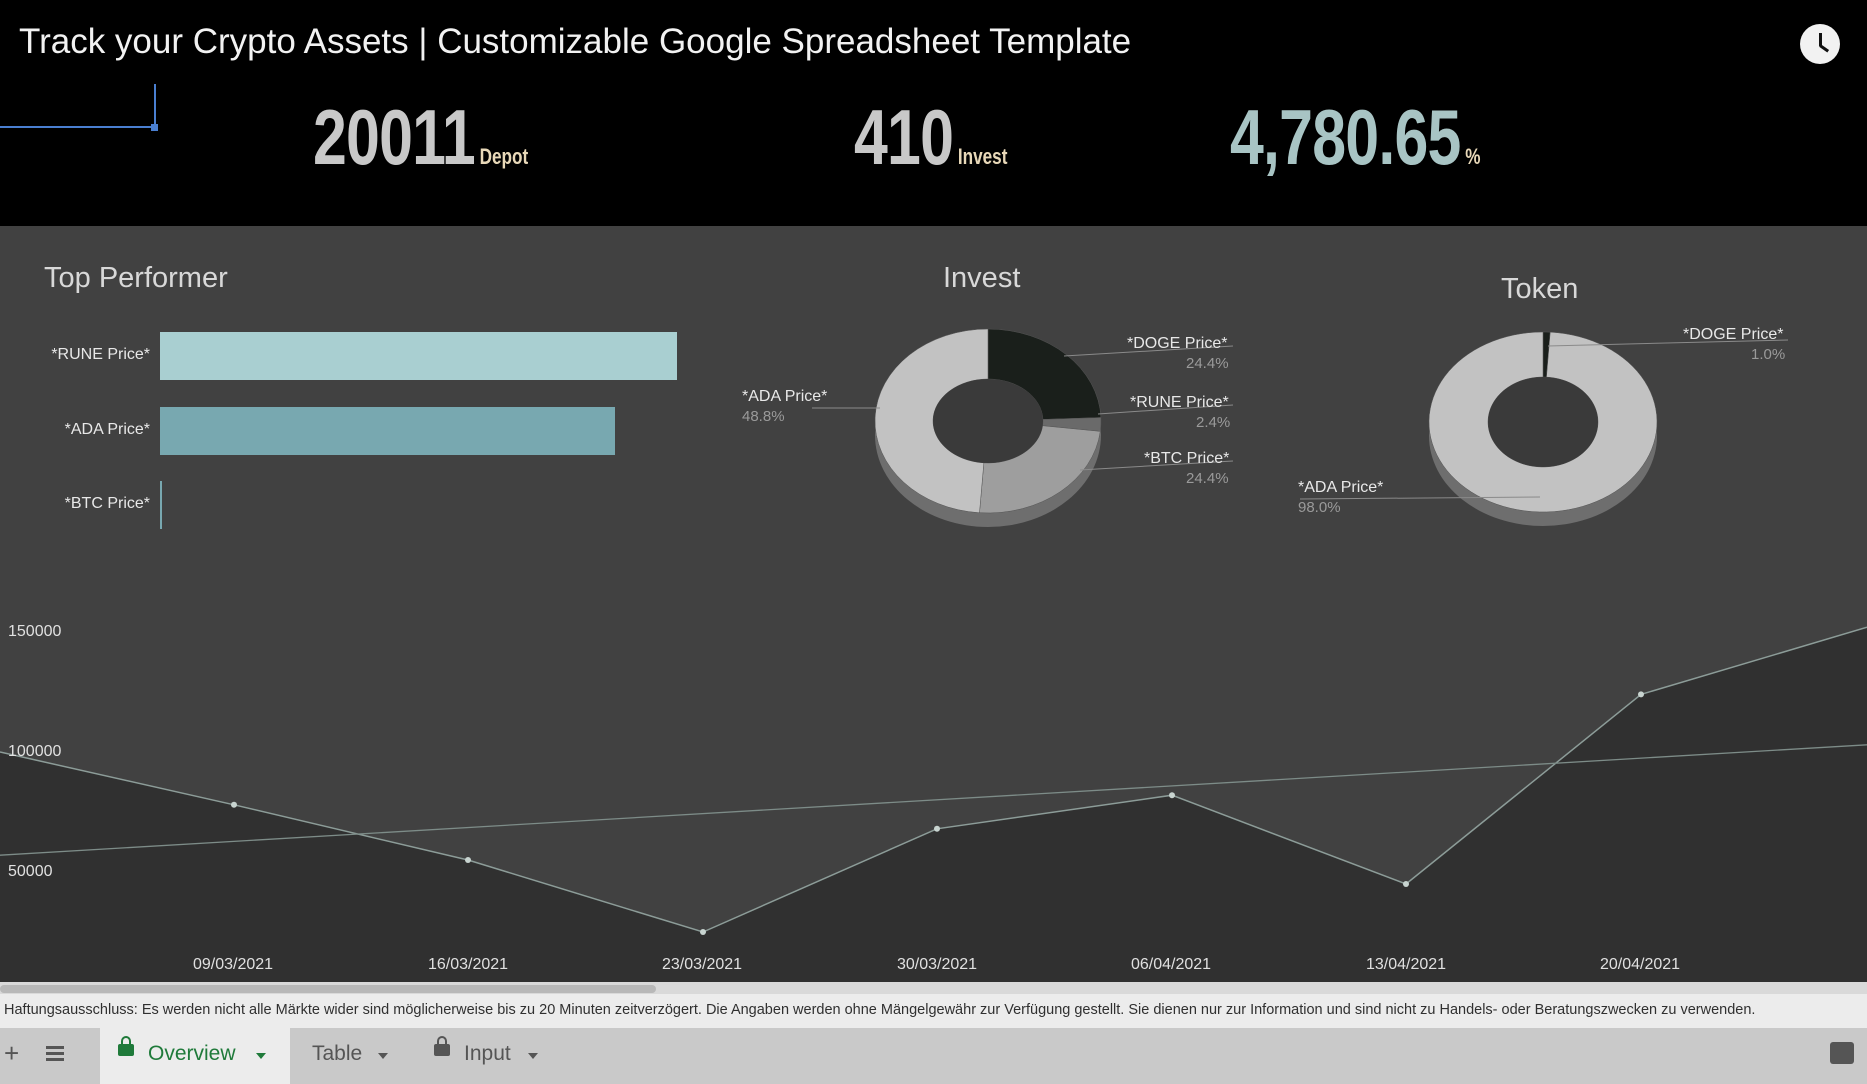 The image size is (1867, 1084). I want to click on x-tick-5: 06/04/2021, so click(1171, 964).